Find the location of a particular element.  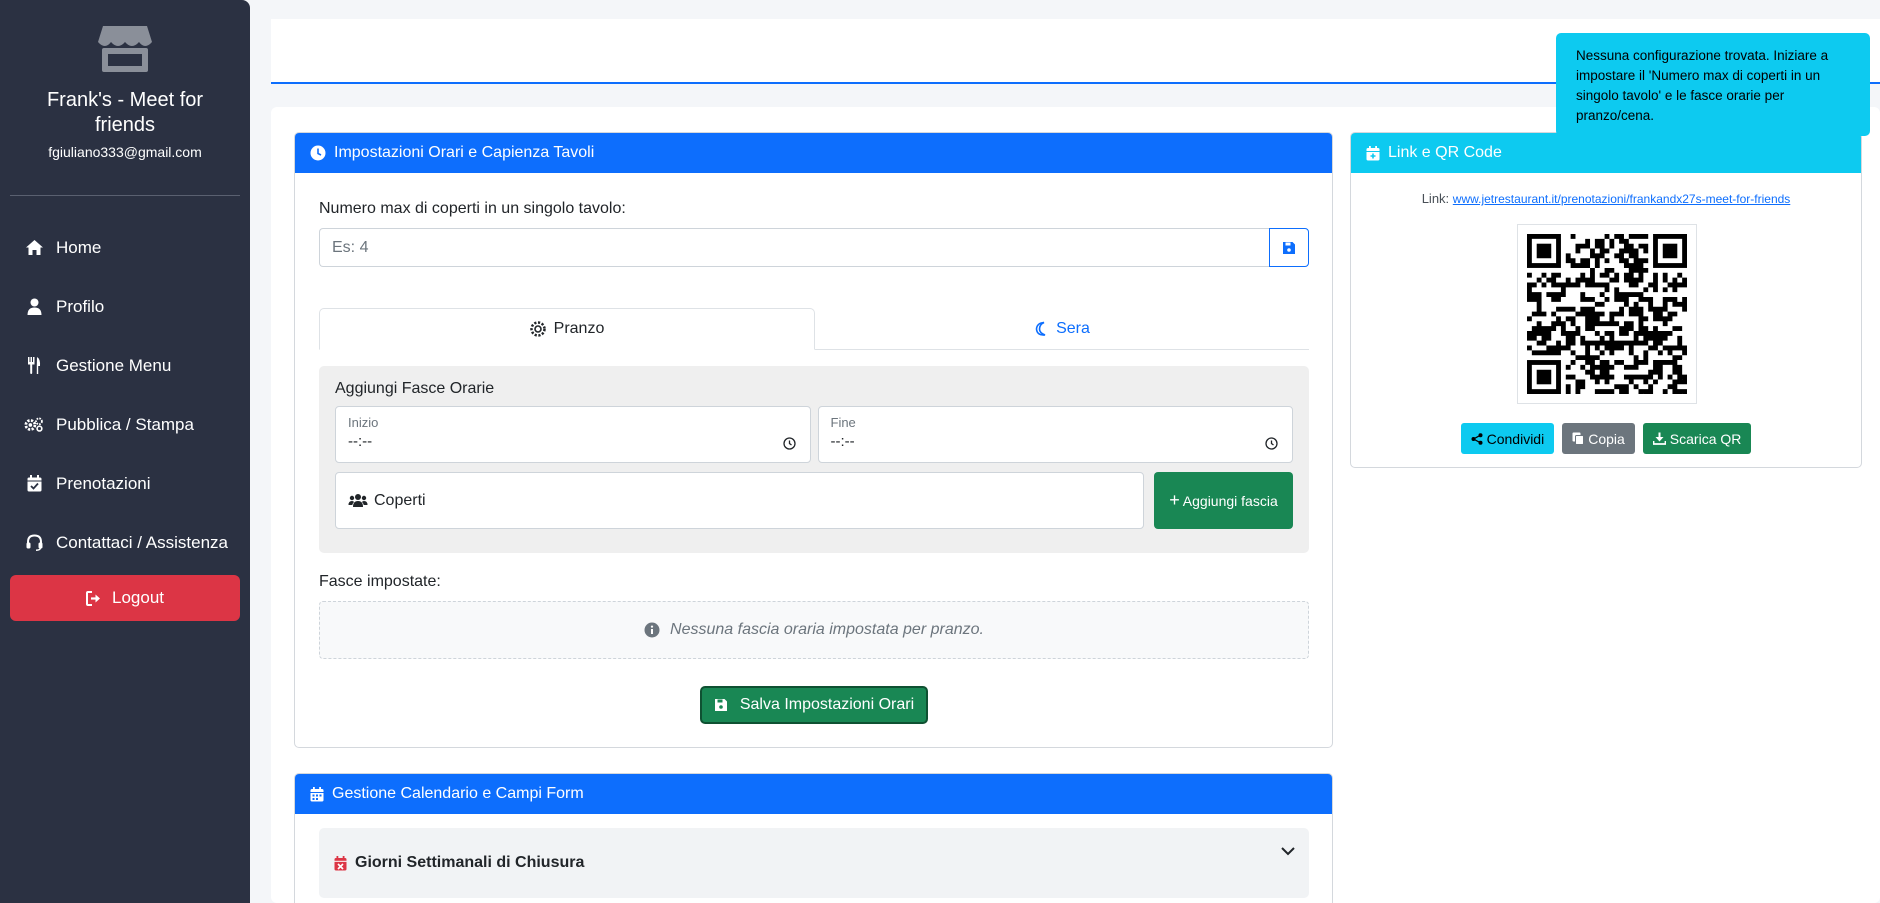

tab-sera: Sera is located at coordinates (1062, 328).